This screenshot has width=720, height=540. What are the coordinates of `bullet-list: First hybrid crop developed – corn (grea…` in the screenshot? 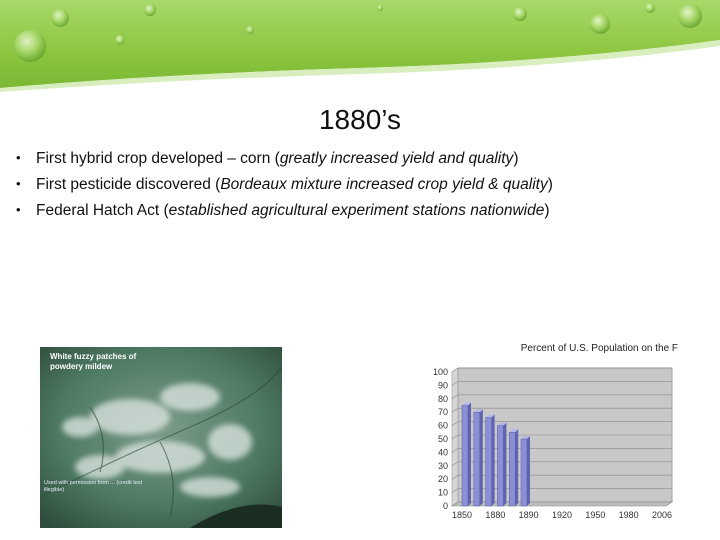 It's located at (364, 189).